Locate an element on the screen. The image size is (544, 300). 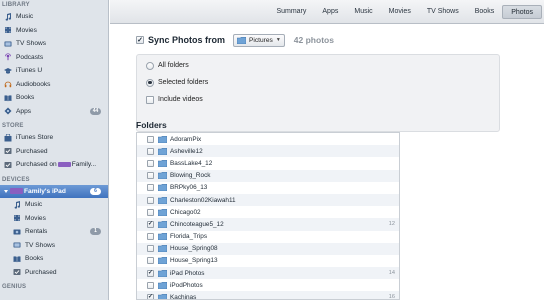
folder-row: iPodPhotos is located at coordinates (268, 285).